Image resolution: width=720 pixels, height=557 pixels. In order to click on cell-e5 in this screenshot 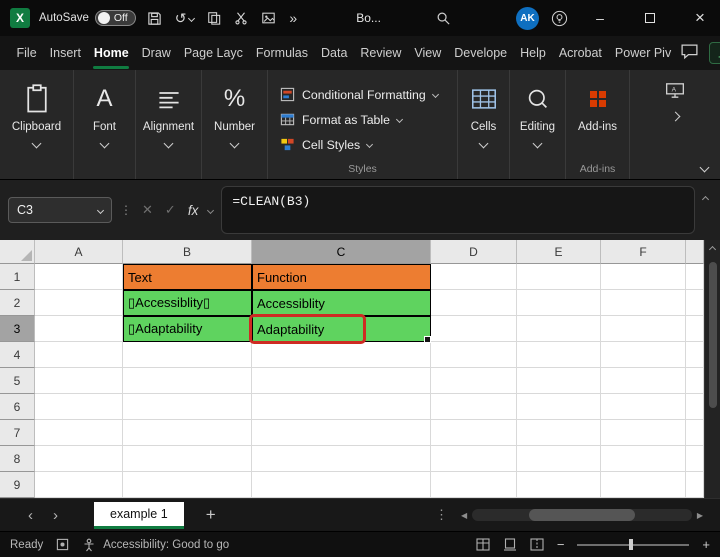, I will do `click(559, 381)`.